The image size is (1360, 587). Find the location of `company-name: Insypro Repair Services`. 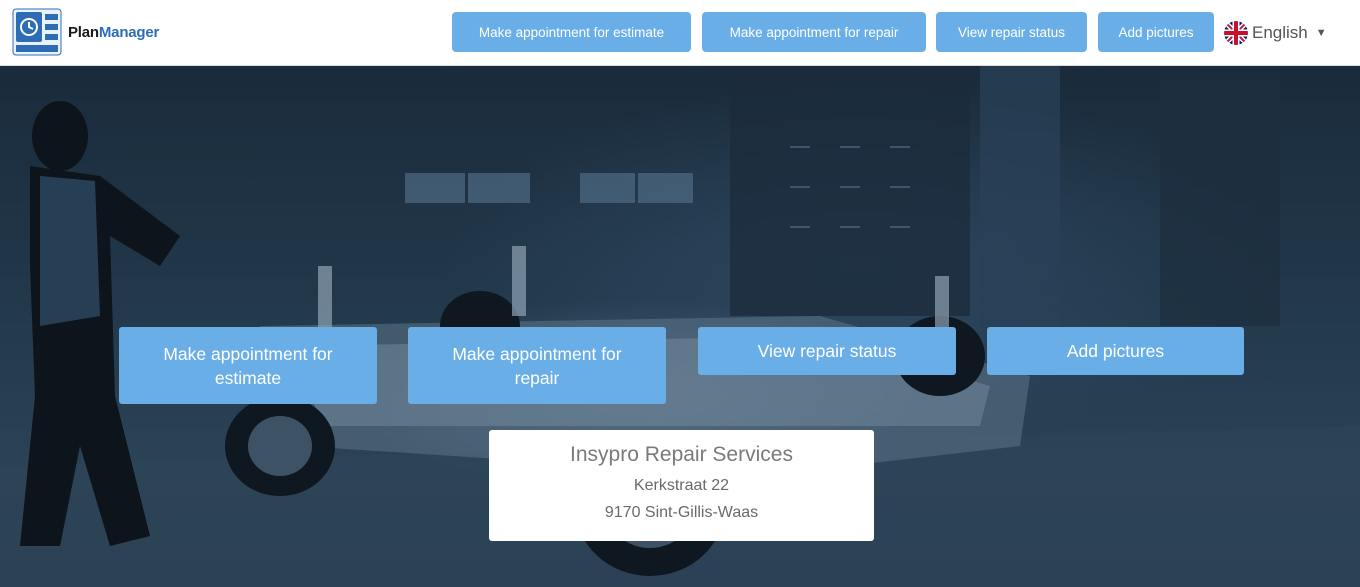

company-name: Insypro Repair Services is located at coordinates (681, 454).